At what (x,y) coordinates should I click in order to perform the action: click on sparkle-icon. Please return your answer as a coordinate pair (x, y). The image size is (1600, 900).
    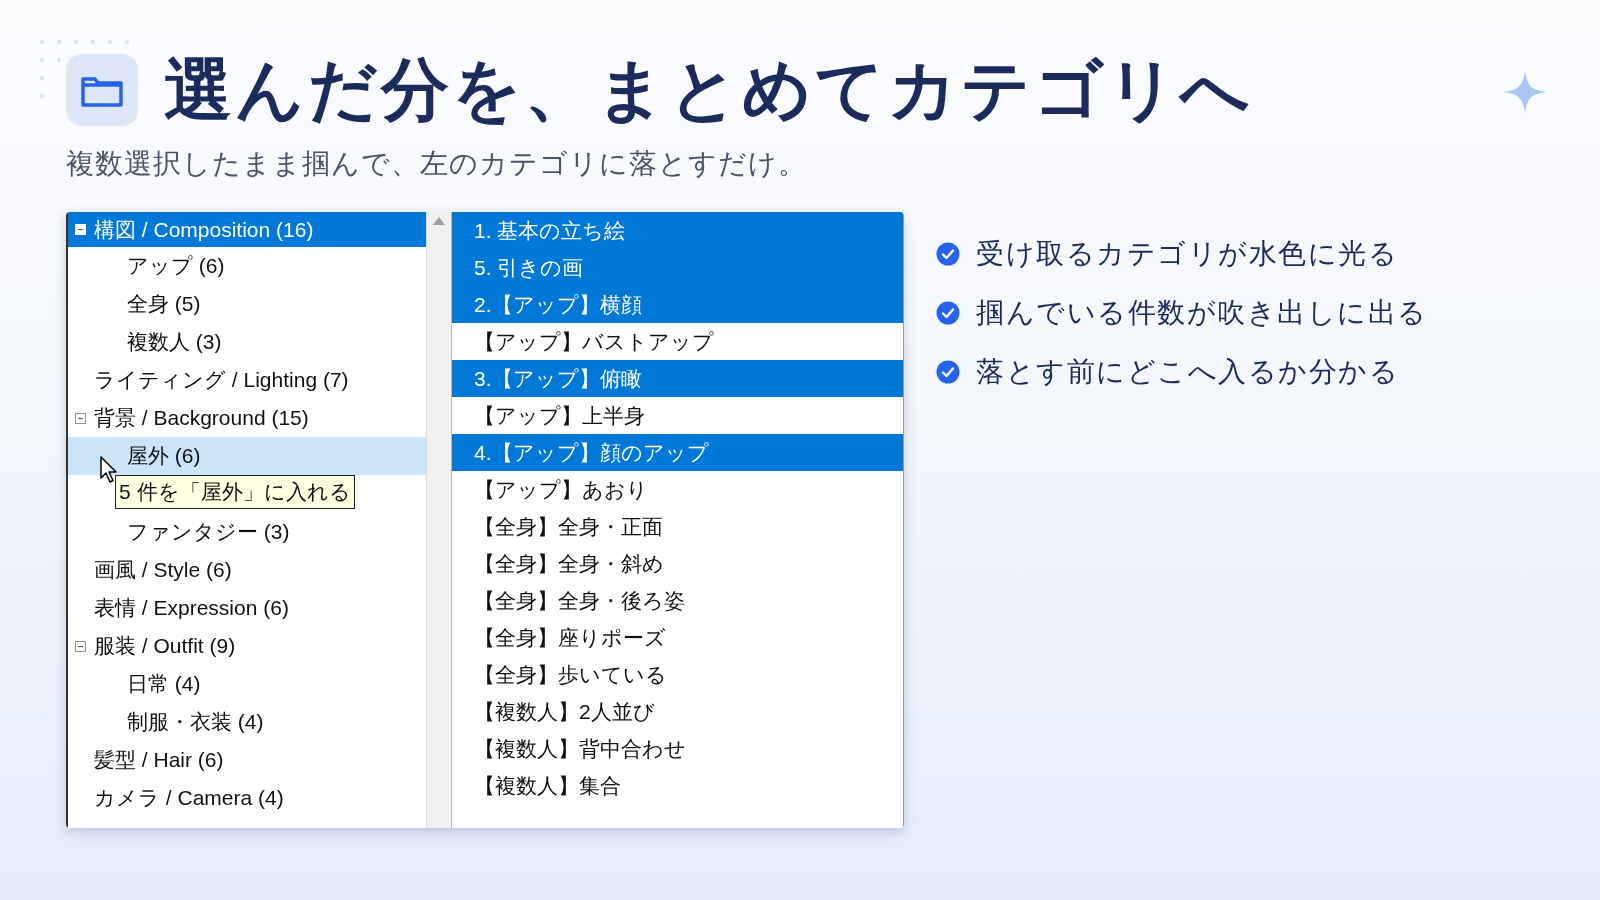
    Looking at the image, I should click on (1525, 92).